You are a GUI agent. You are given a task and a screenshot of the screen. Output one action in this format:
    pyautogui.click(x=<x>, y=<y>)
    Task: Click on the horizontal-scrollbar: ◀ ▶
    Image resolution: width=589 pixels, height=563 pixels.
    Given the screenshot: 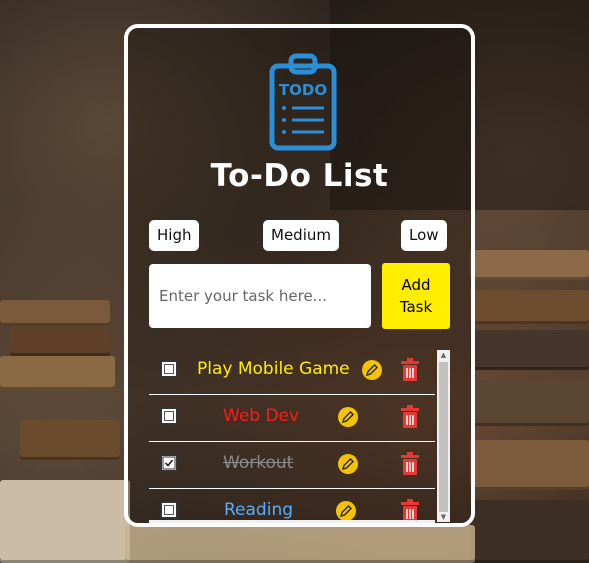 What is the action you would take?
    pyautogui.click(x=292, y=521)
    